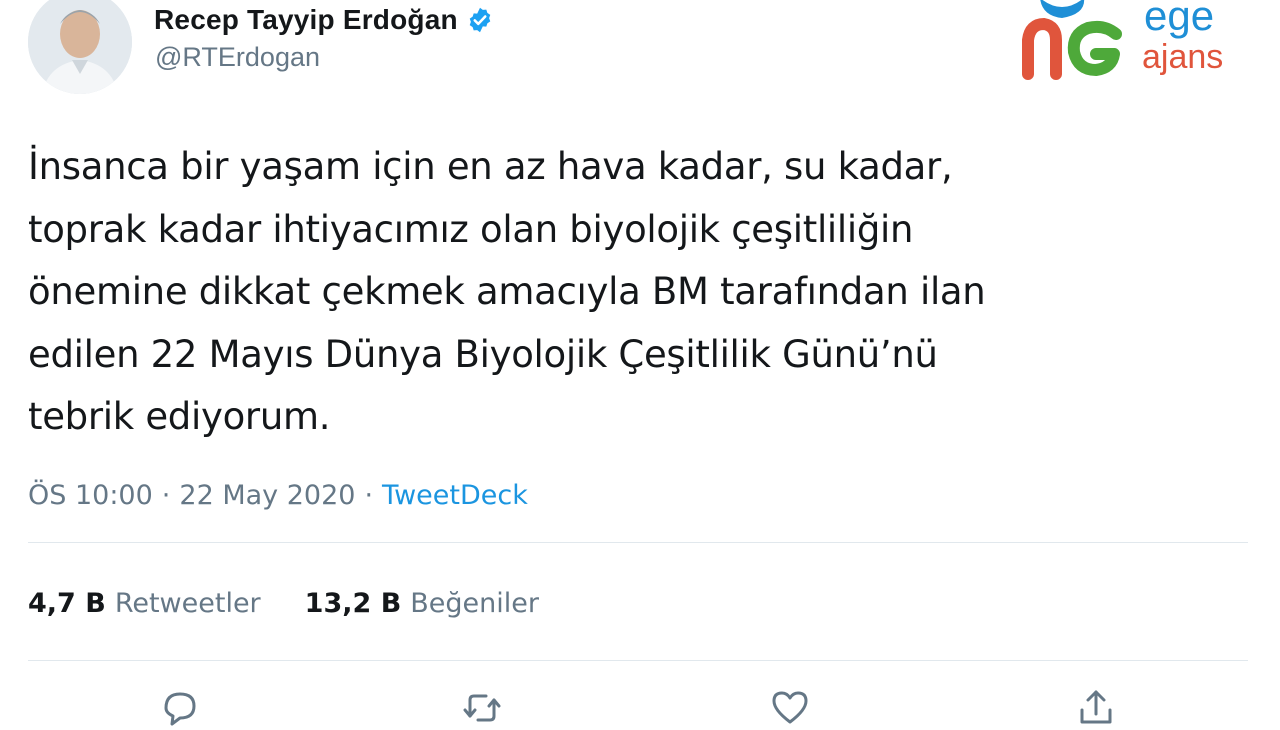  Describe the element at coordinates (179, 416) in the screenshot. I see `tweet-text-line: tebrik ediyorum.` at that location.